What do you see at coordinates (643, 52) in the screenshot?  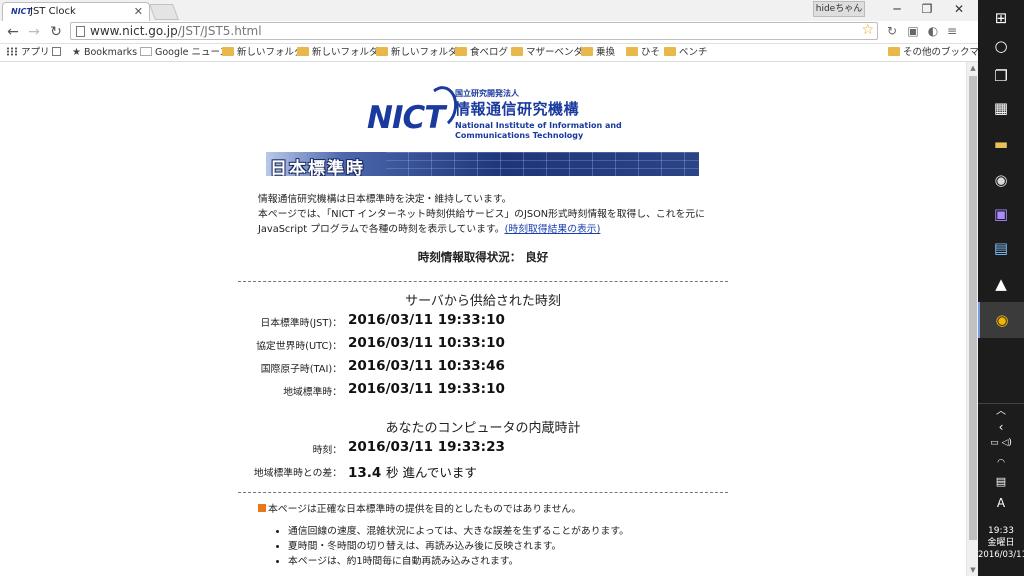 I see `bookmark-hiso: ひそ` at bounding box center [643, 52].